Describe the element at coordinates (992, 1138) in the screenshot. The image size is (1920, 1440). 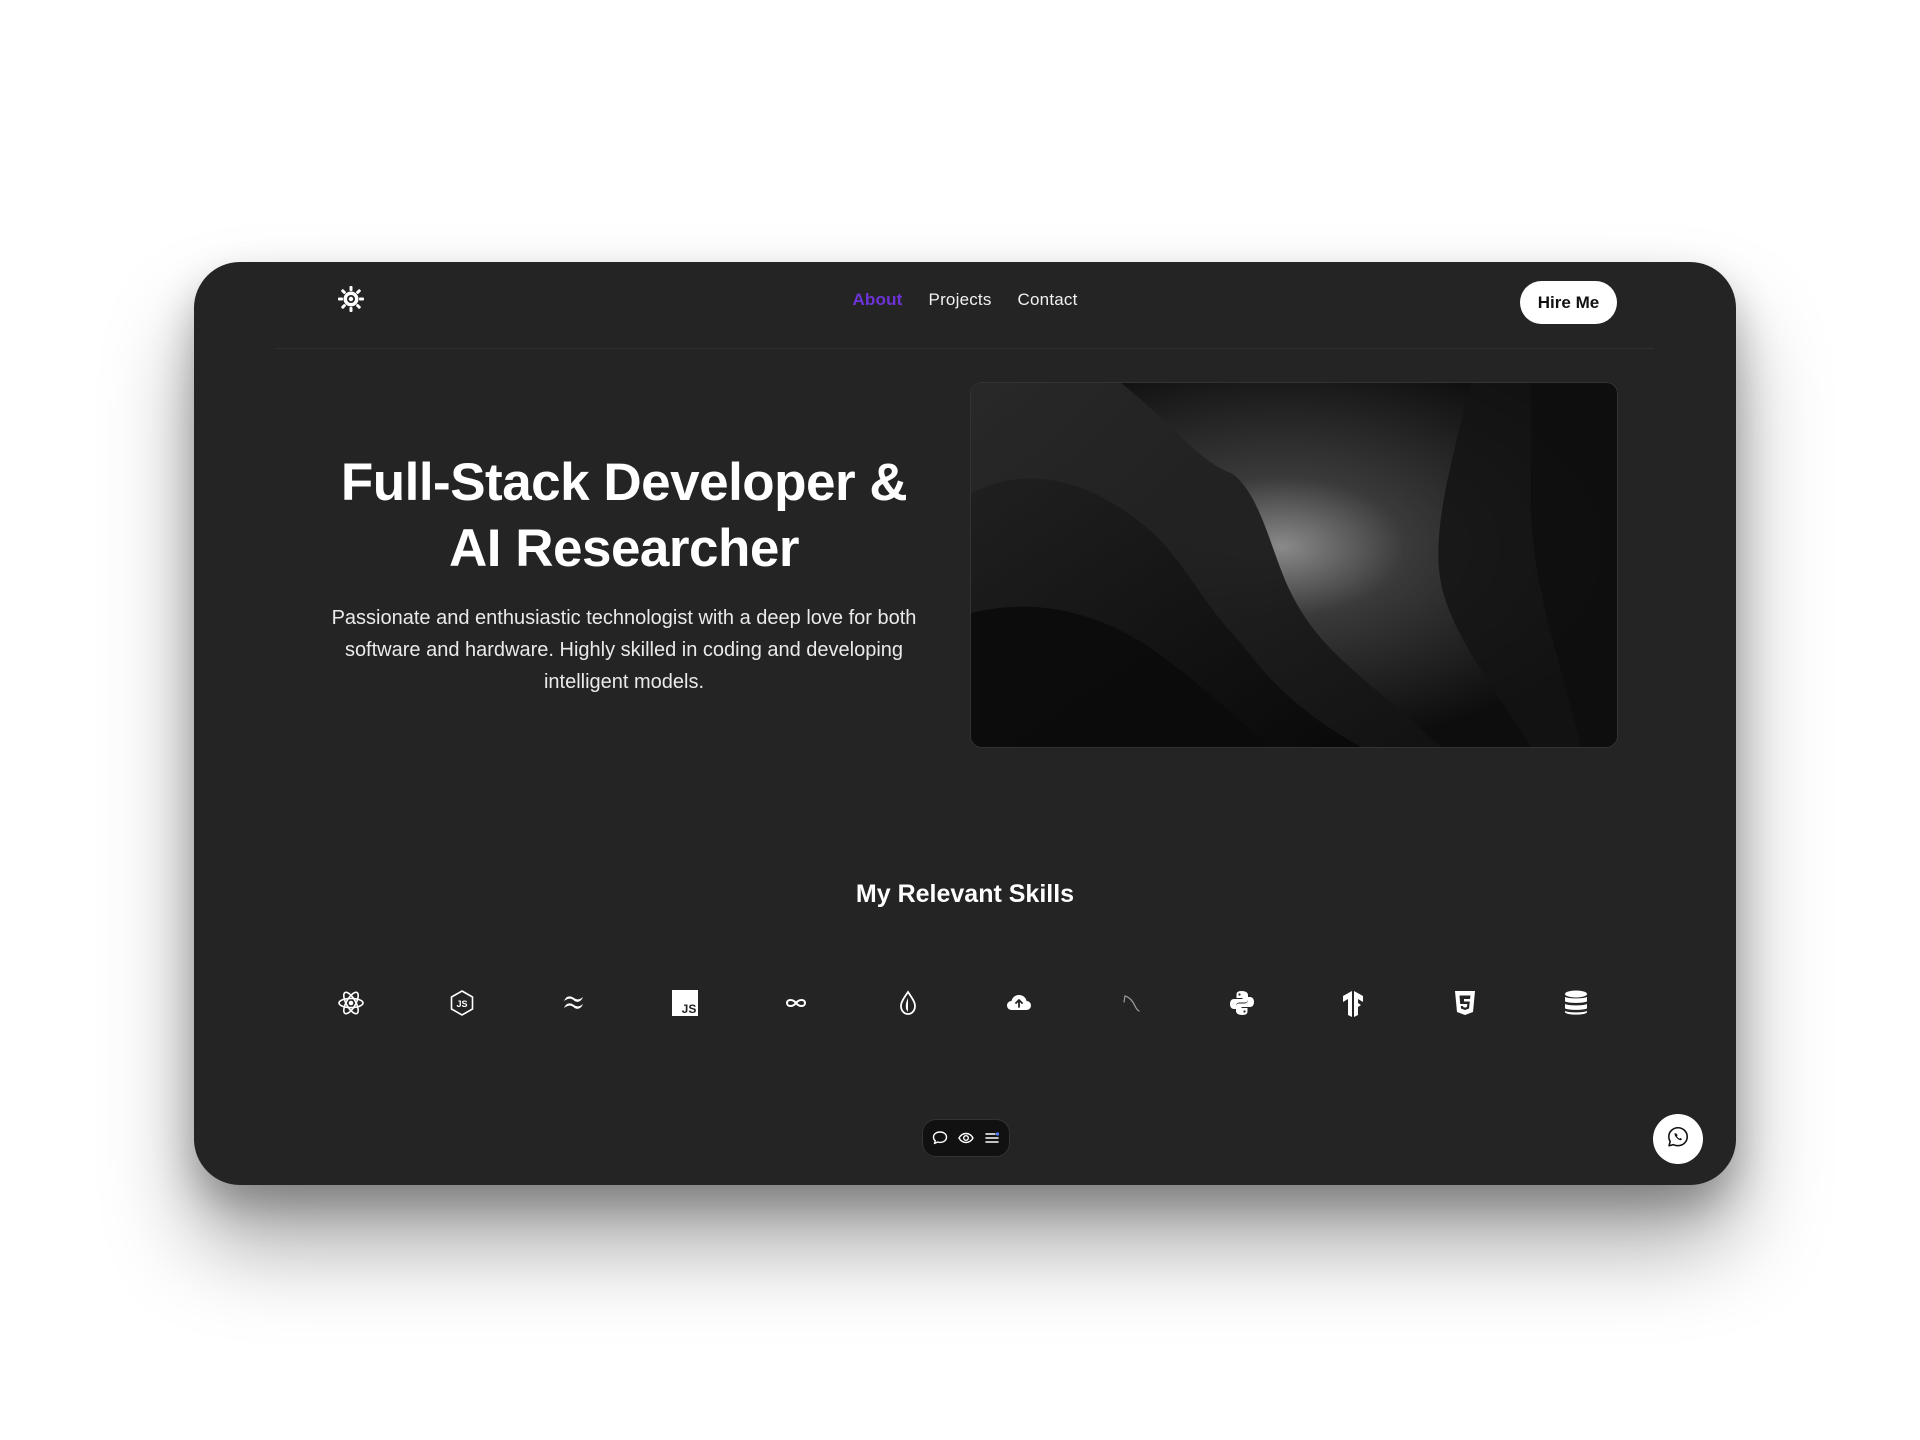
I see `menu-icon` at that location.